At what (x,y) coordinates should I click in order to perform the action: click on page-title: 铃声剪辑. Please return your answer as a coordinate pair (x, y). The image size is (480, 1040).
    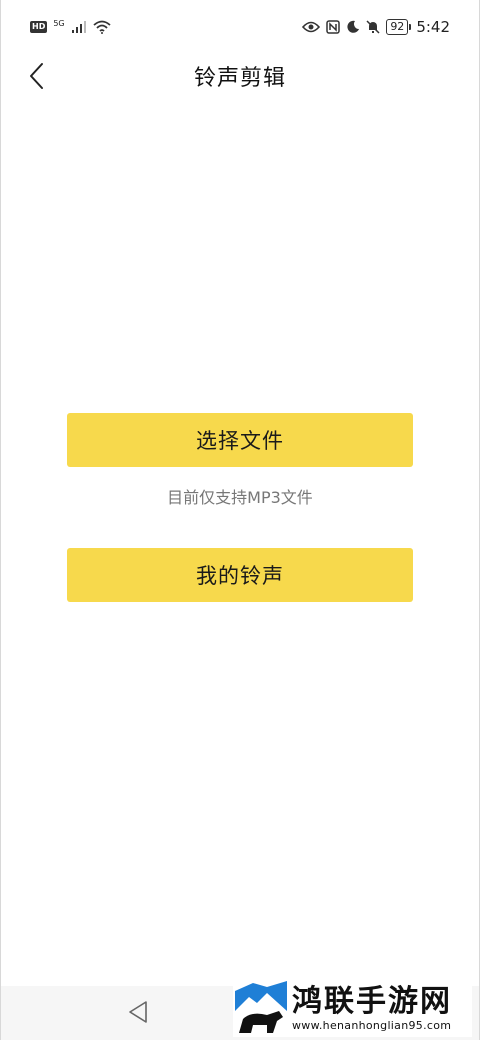
    Looking at the image, I should click on (239, 78).